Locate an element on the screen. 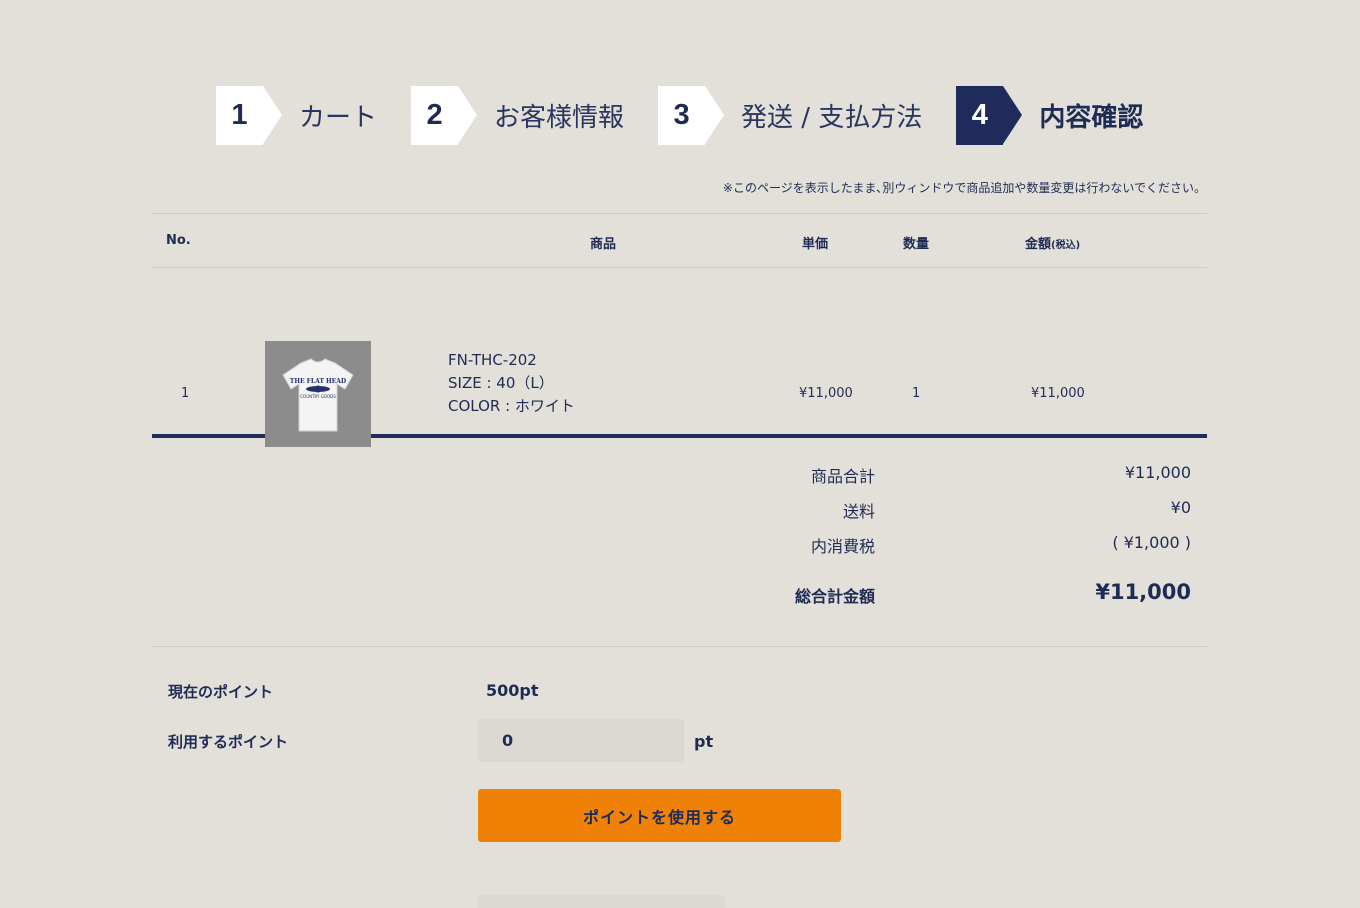 Image resolution: width=1360 pixels, height=908 pixels. step-number: 2 is located at coordinates (444, 115).